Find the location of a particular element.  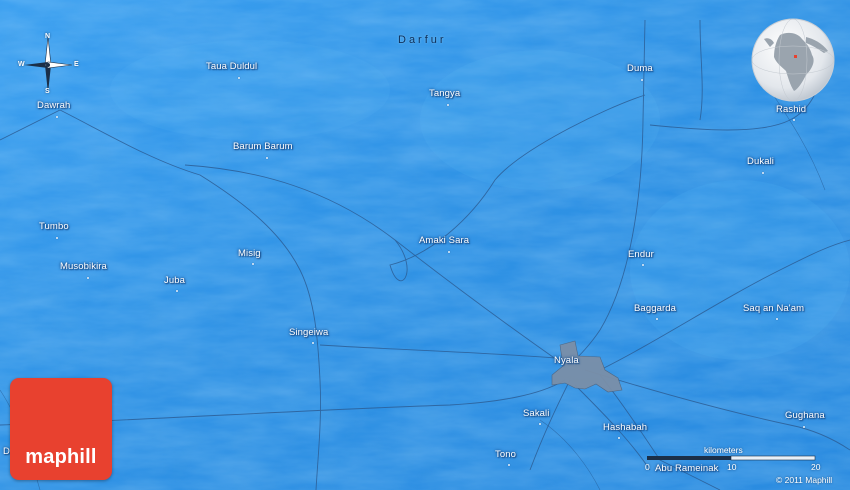

place-label: Saq an Na'am is located at coordinates (773, 308).